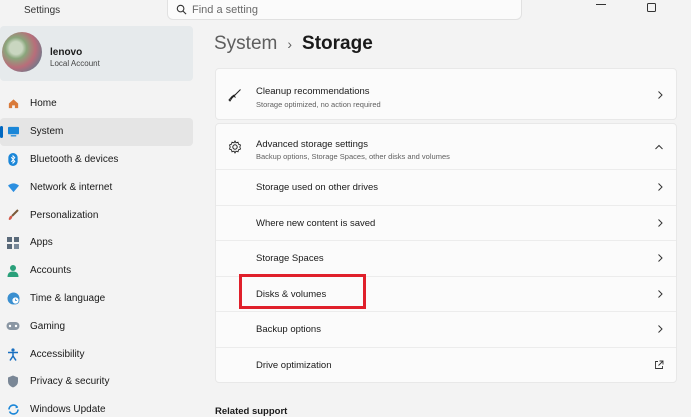 The width and height of the screenshot is (691, 417). I want to click on apps-icon, so click(13, 243).